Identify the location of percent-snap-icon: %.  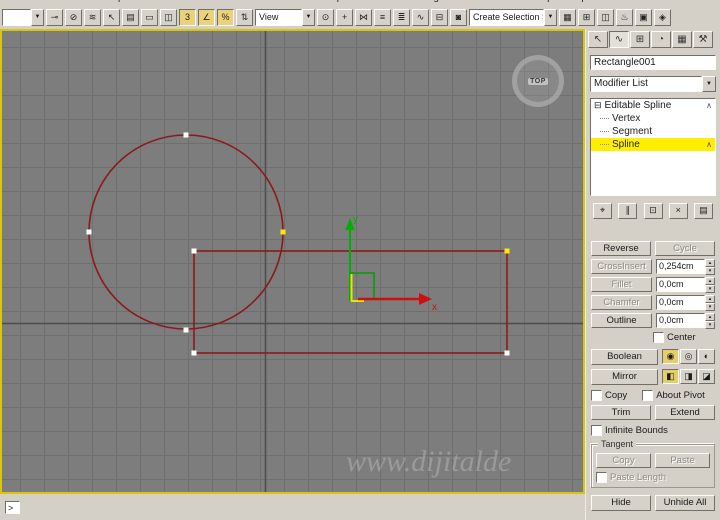
(225, 17).